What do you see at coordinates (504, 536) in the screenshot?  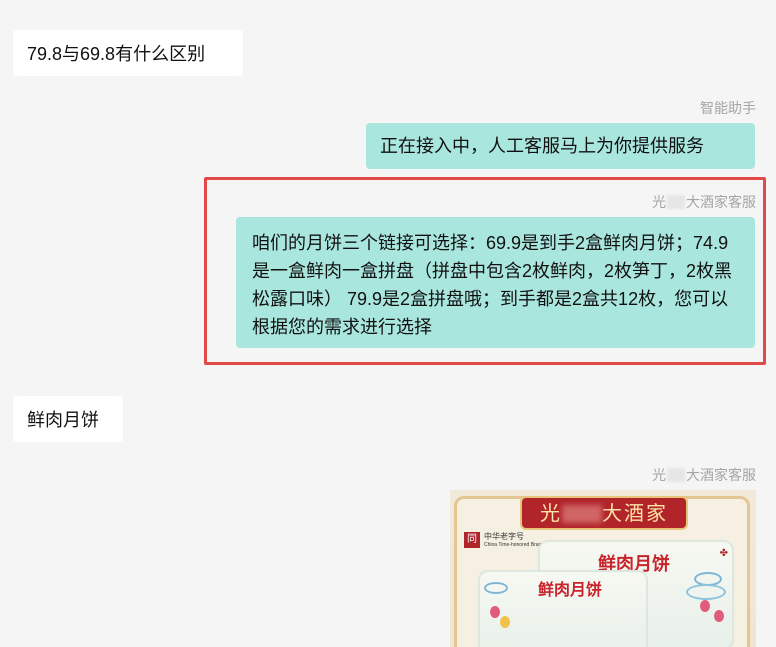 I see `logo-text: 中华老字号` at bounding box center [504, 536].